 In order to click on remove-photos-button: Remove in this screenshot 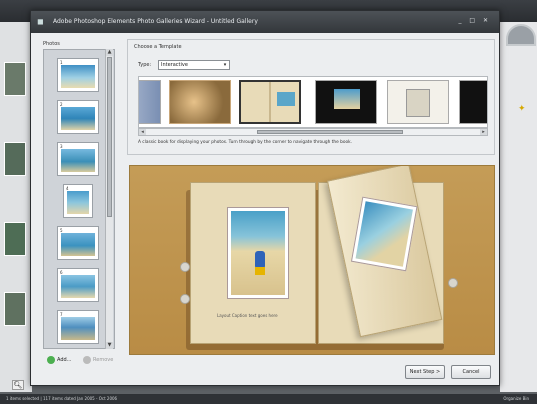, I will do `click(98, 360)`.